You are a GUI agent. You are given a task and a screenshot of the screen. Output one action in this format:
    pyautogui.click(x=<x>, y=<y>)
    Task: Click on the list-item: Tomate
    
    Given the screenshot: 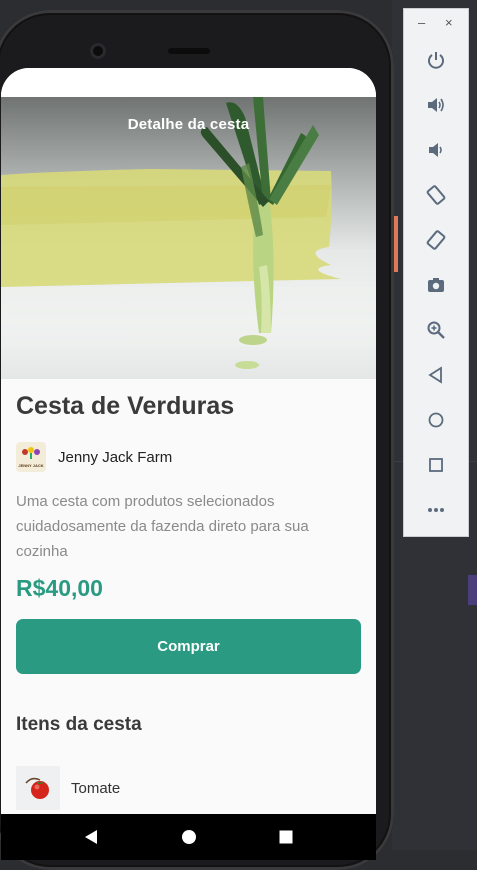 What is the action you would take?
    pyautogui.click(x=68, y=788)
    